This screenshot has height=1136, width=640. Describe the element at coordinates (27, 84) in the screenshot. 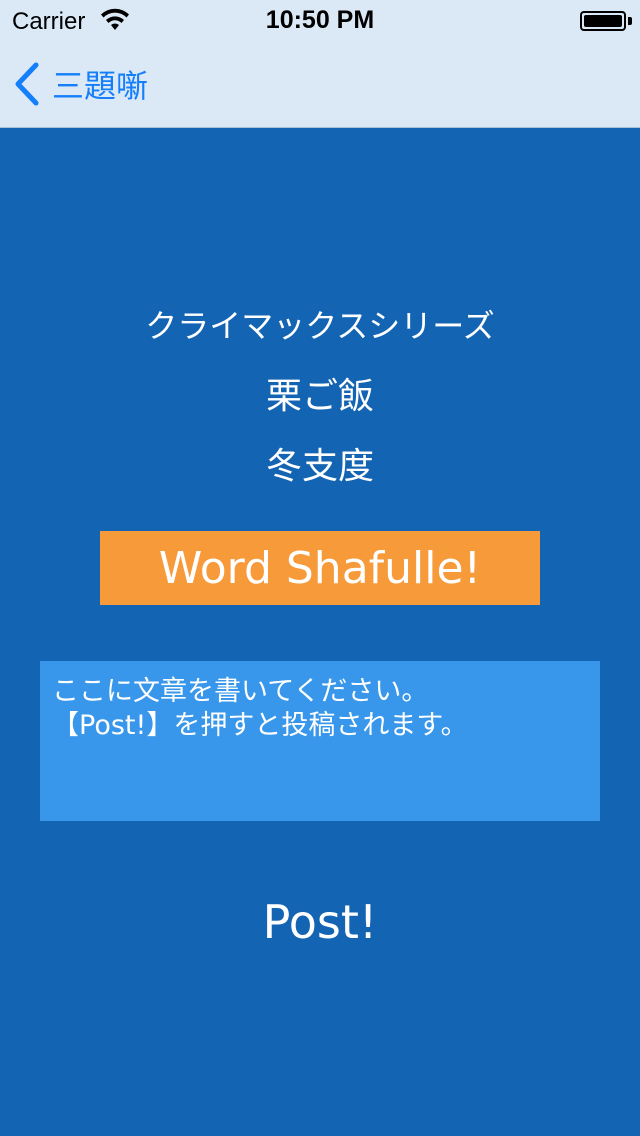

I see `chevron-left-icon` at that location.